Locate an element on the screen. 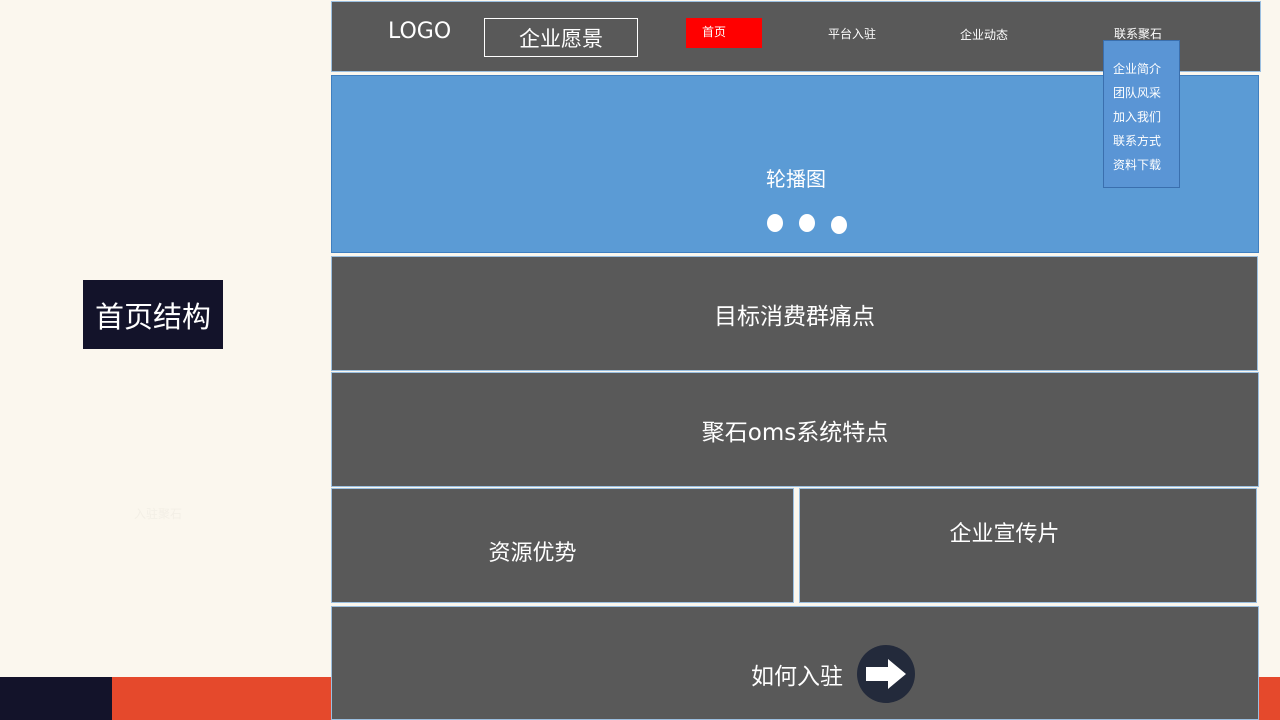  section-resources: 资源优势 is located at coordinates (562, 545).